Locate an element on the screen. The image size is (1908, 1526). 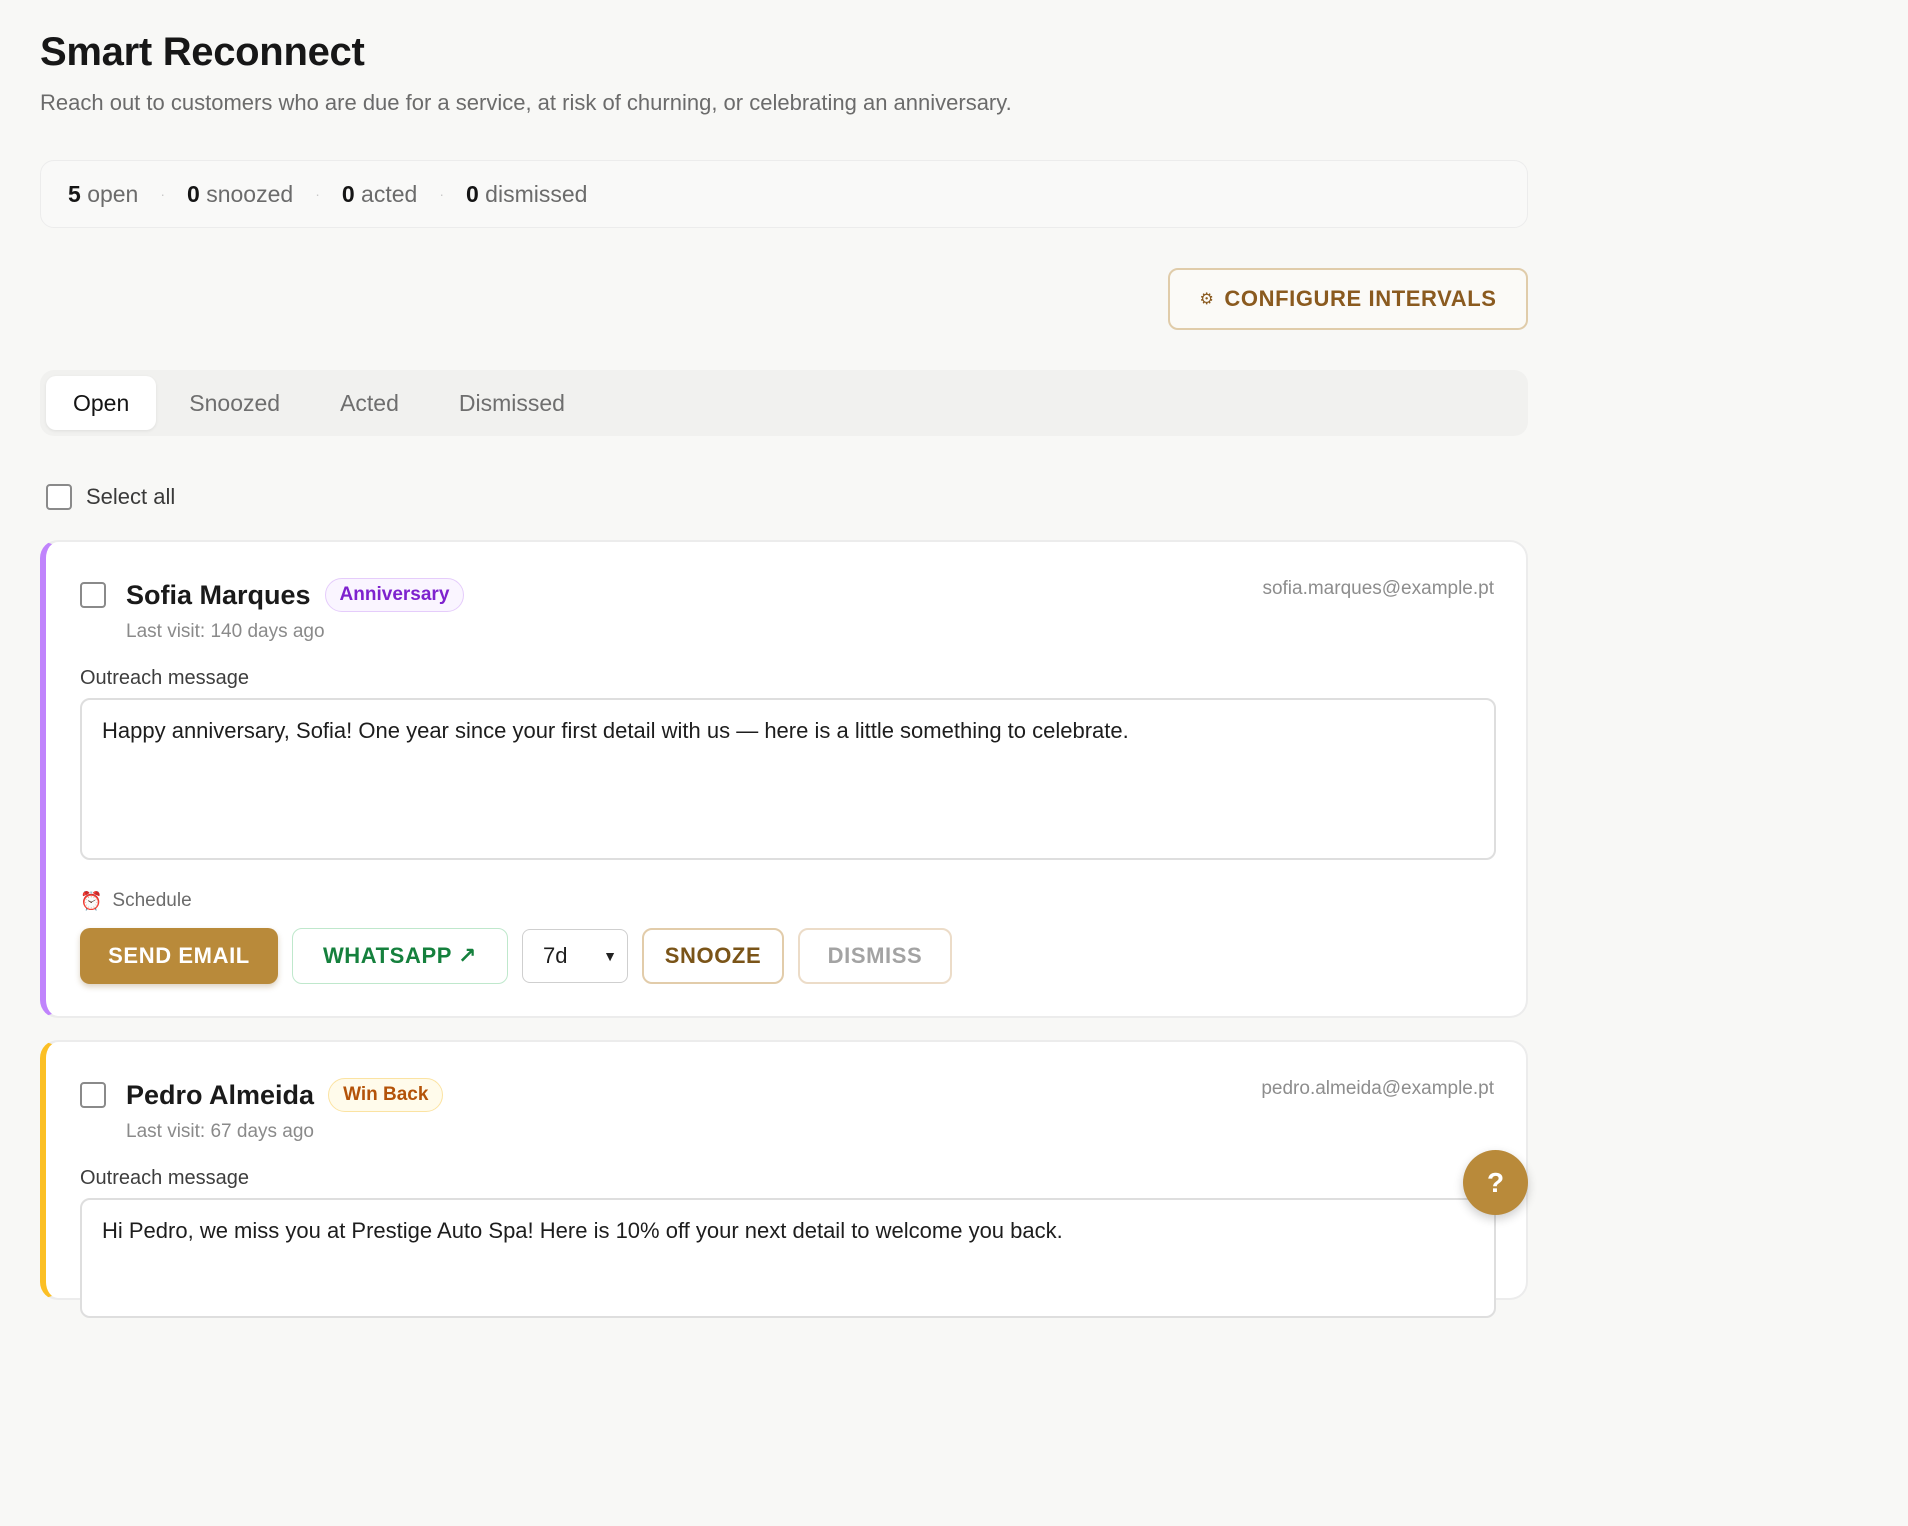
snooze-duration-value: 7d is located at coordinates (555, 955).